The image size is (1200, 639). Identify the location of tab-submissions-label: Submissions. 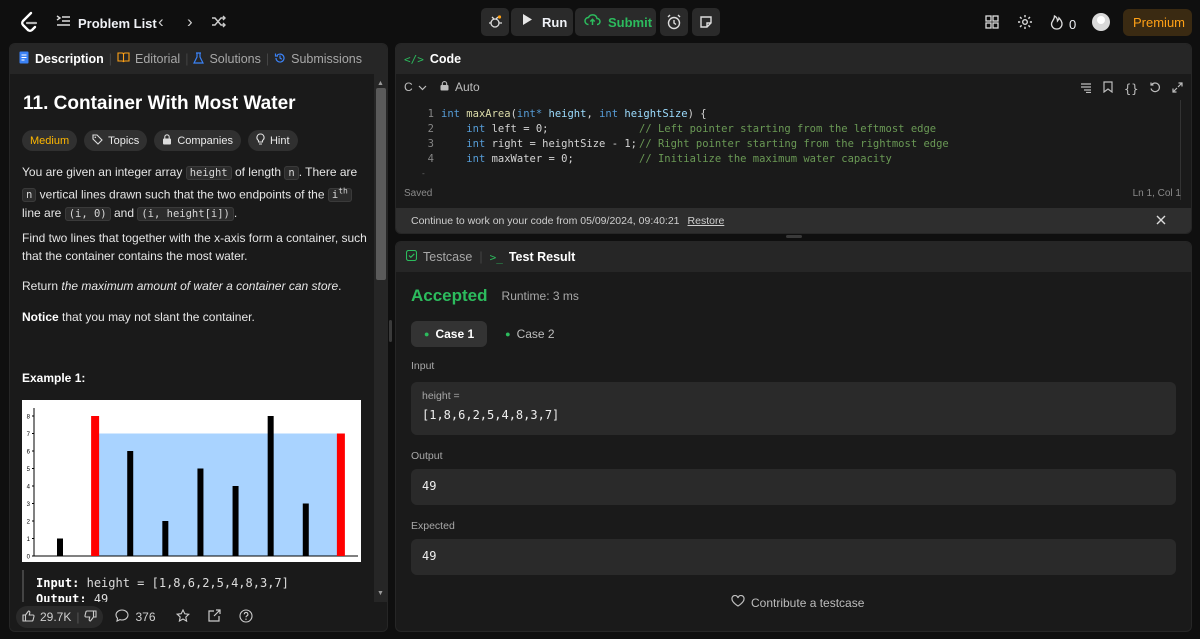
(326, 59).